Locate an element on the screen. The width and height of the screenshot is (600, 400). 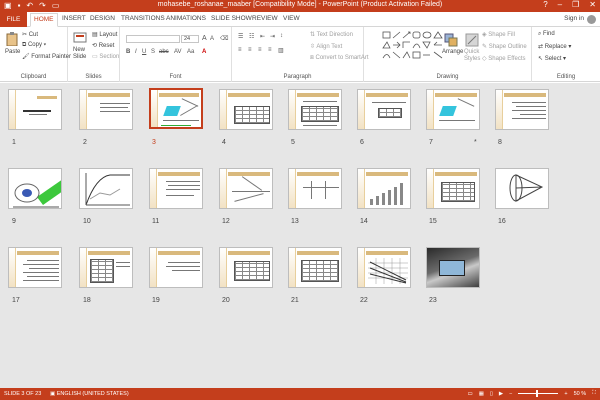
quick-styles-button-line2: Styles is located at coordinates (472, 59).